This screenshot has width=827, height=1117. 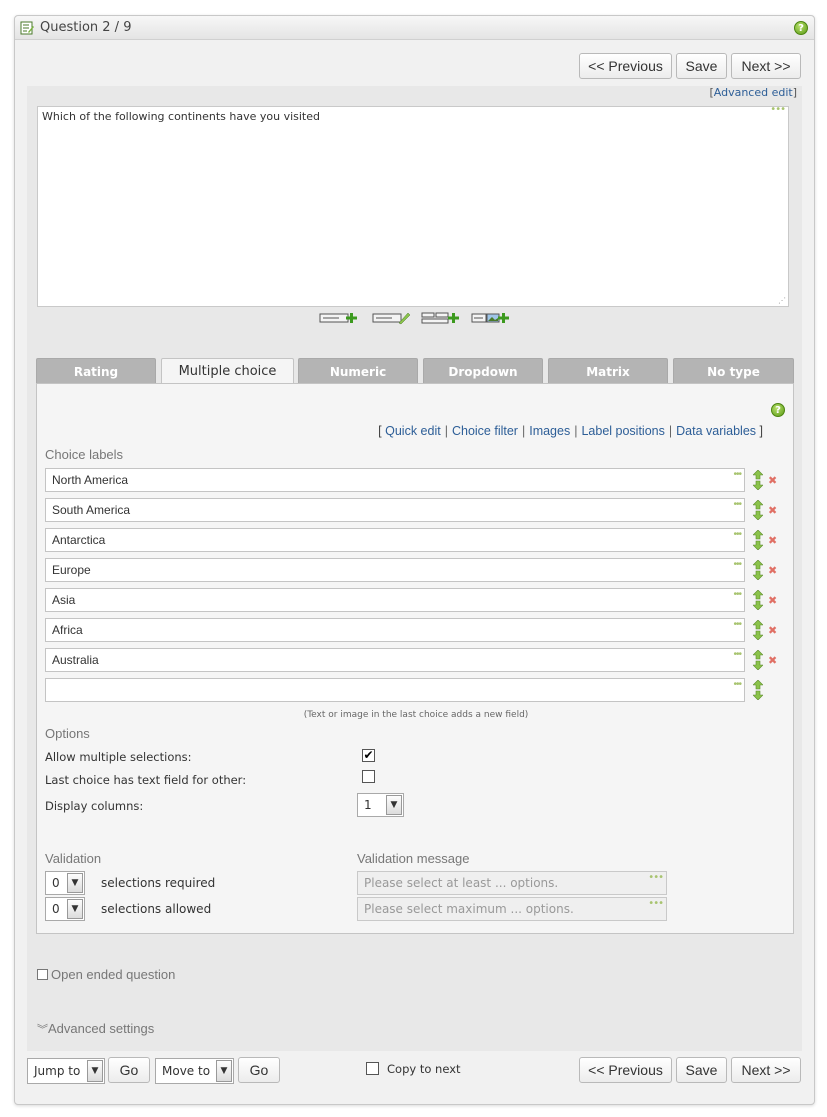 What do you see at coordinates (512, 909) in the screenshot?
I see `max-message-input: Please select maximum ... options. •••` at bounding box center [512, 909].